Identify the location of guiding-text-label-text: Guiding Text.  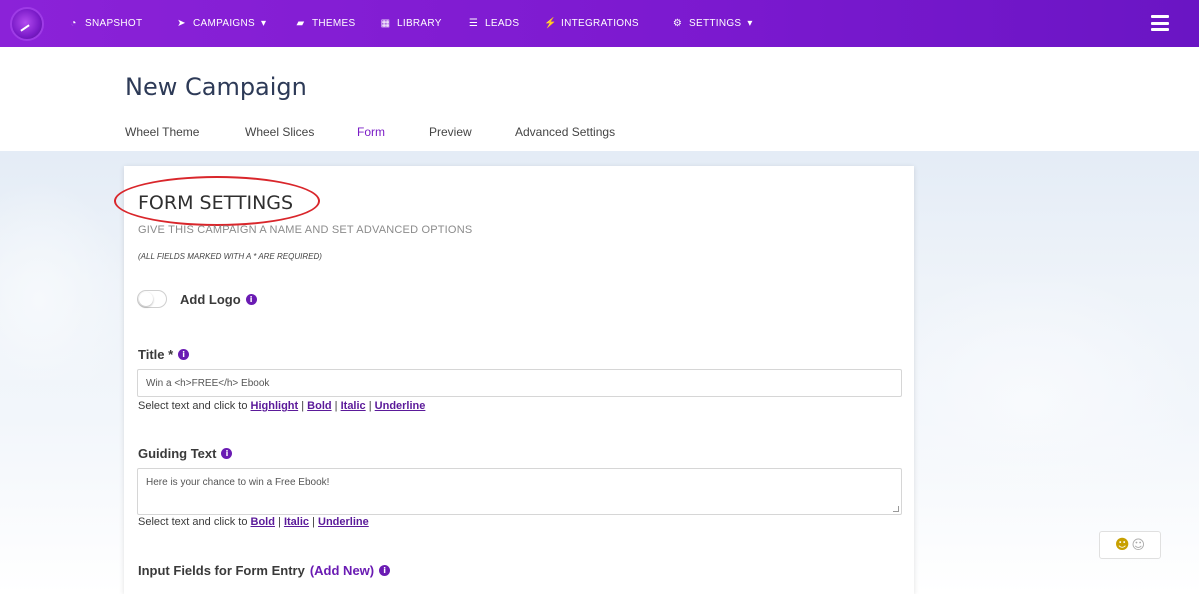
(177, 453).